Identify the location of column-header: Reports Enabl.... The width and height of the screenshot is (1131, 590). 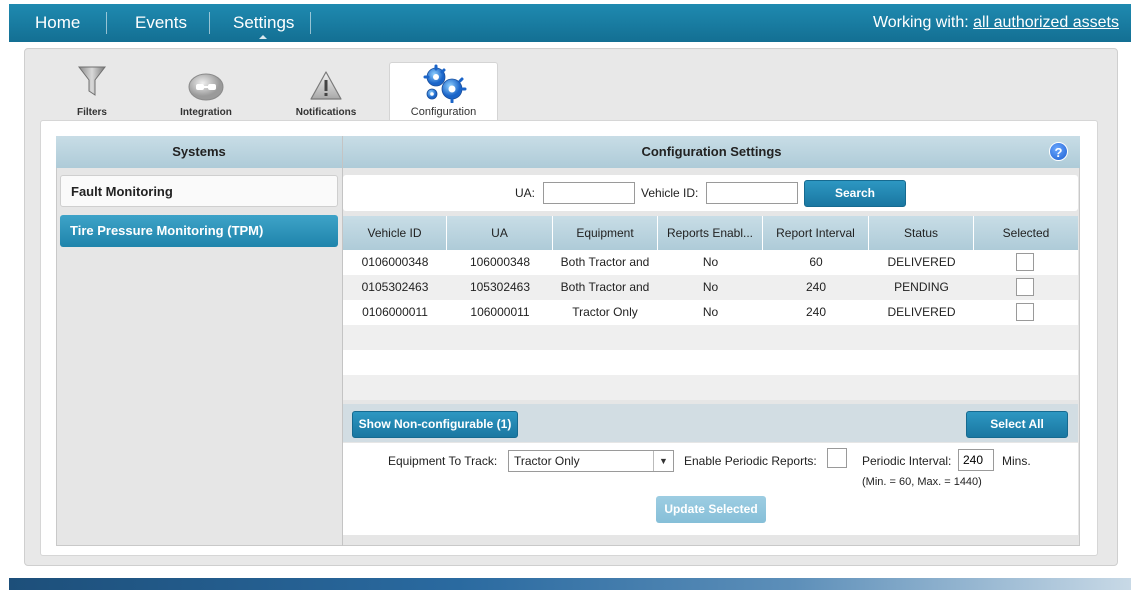
(710, 233).